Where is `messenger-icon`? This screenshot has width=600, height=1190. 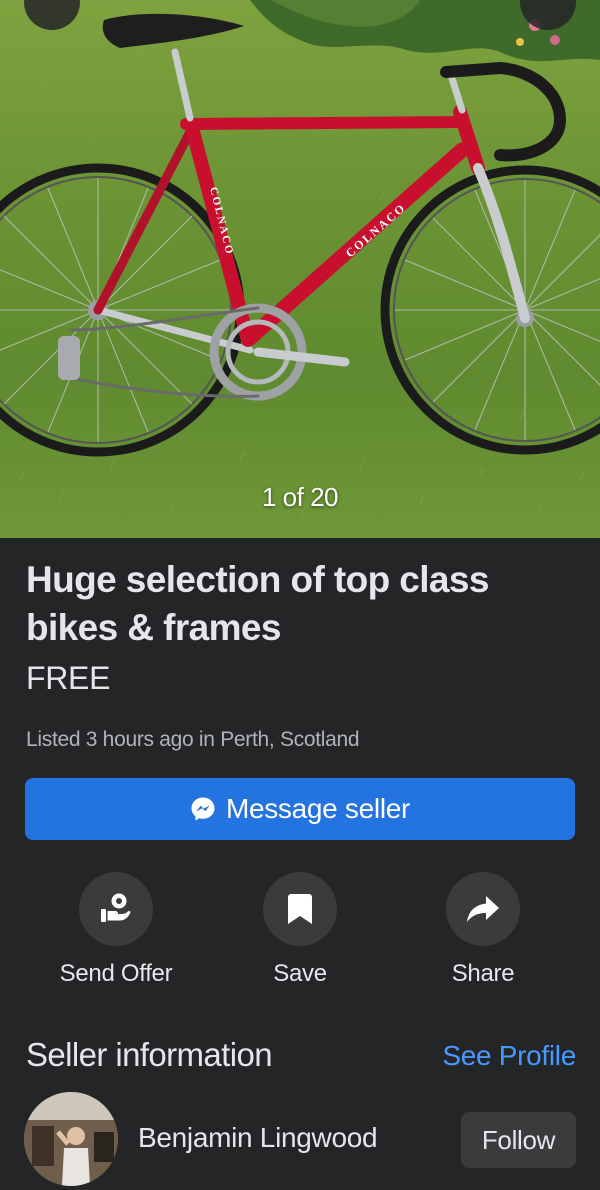
messenger-icon is located at coordinates (203, 809).